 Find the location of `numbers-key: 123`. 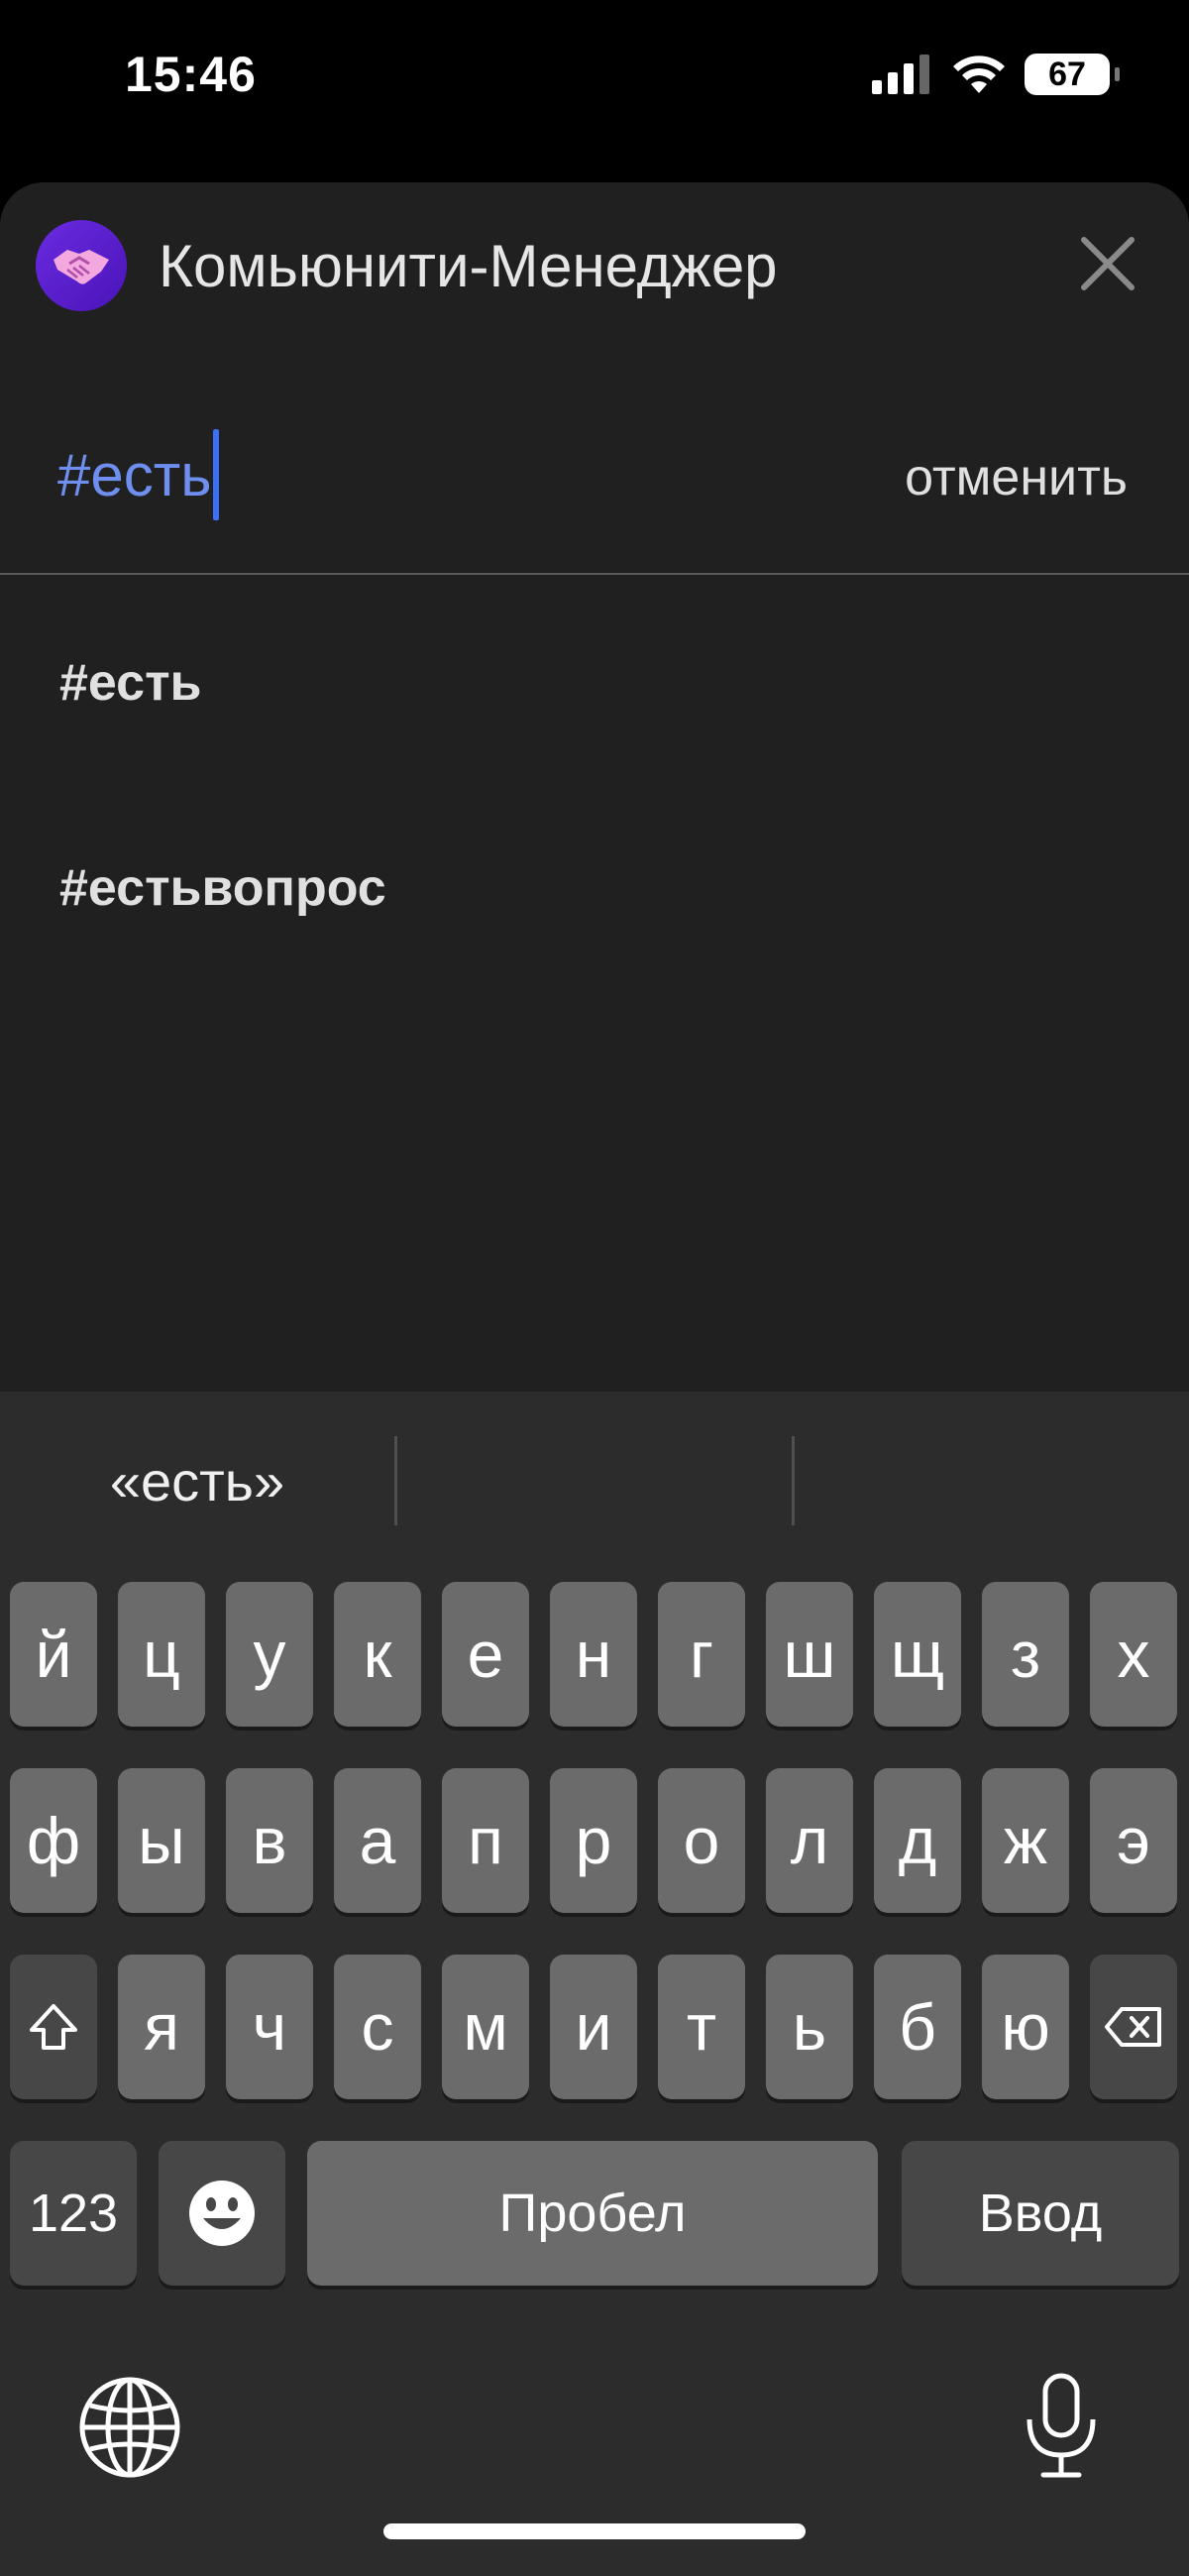

numbers-key: 123 is located at coordinates (73, 2213).